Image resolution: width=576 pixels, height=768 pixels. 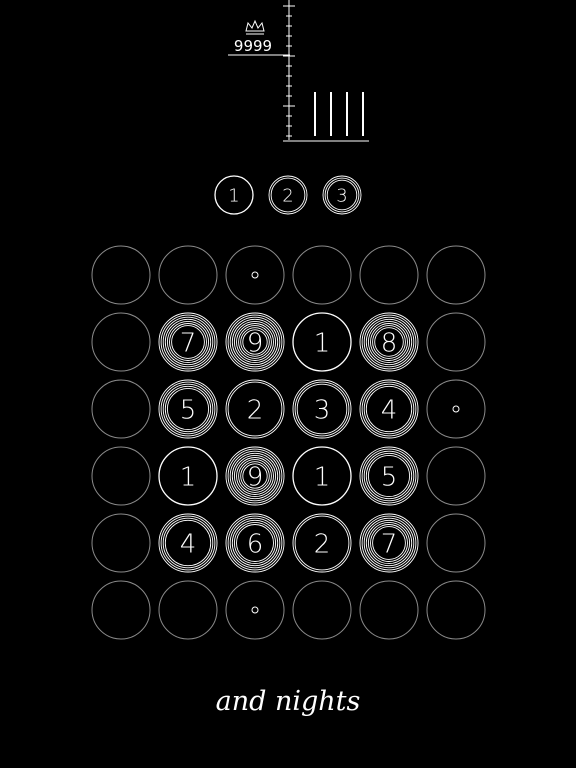 What do you see at coordinates (255, 27) in the screenshot?
I see `crown-icon` at bounding box center [255, 27].